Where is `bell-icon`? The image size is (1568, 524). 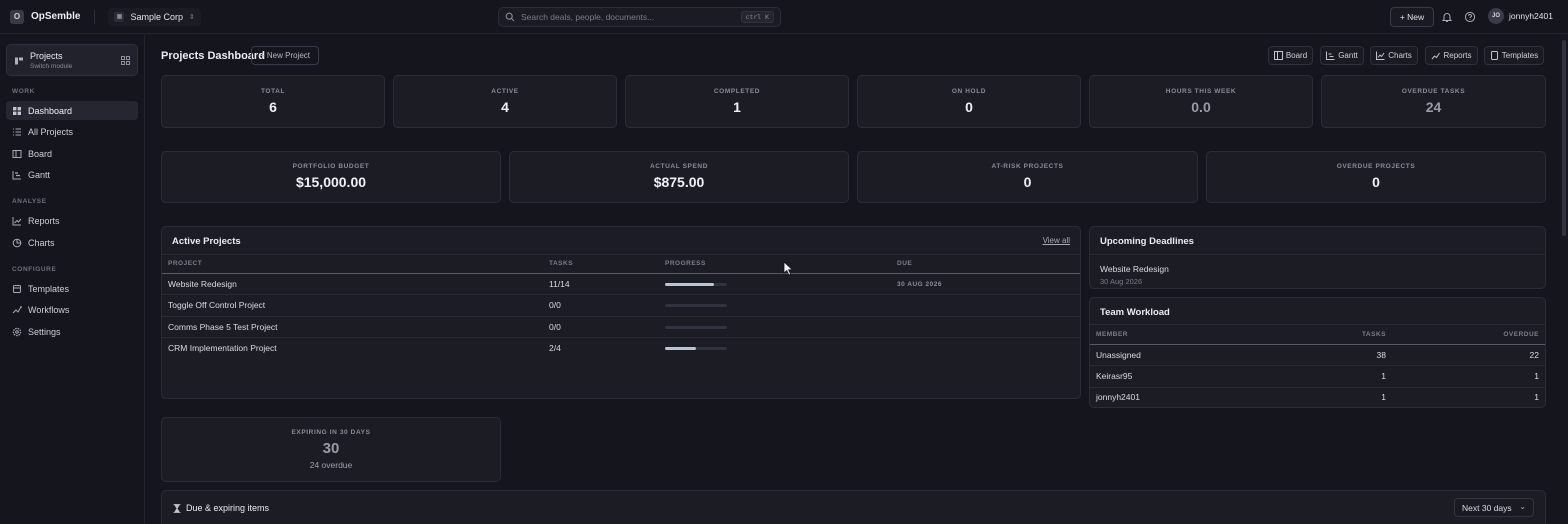
bell-icon is located at coordinates (1447, 17).